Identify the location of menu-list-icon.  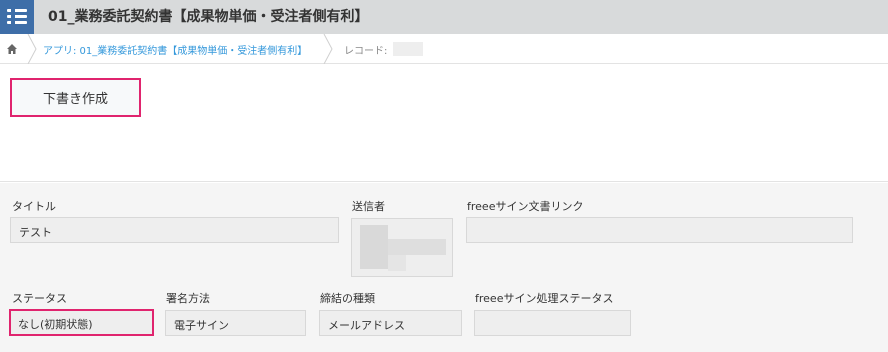
(17, 17).